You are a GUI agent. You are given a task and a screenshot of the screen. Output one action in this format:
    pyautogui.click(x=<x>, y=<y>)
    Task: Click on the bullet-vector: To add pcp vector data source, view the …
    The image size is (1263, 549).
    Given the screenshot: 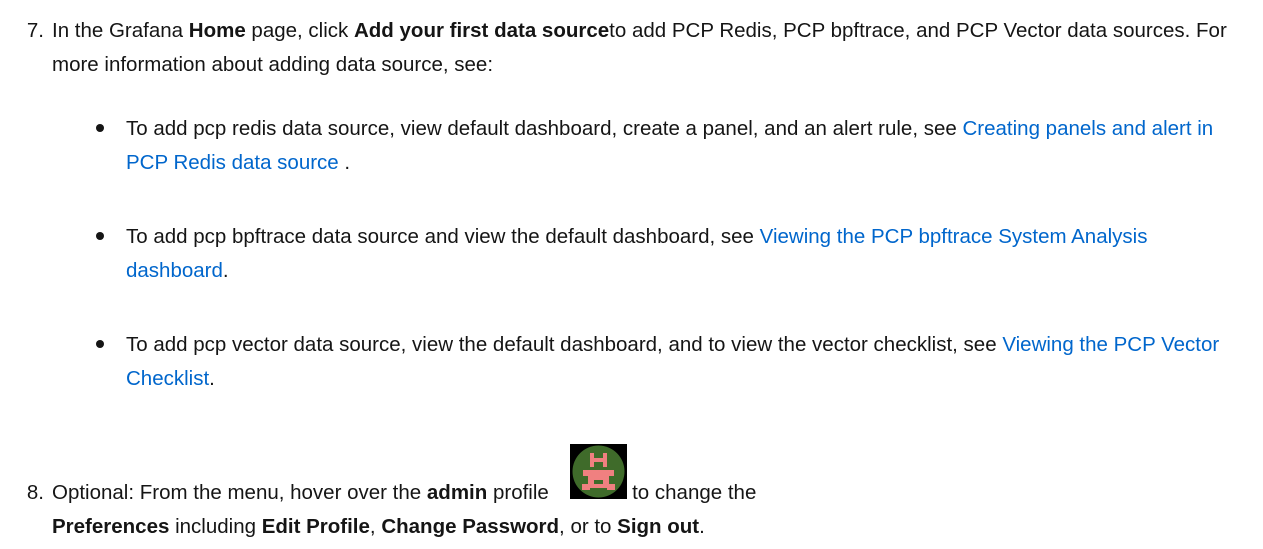 What is the action you would take?
    pyautogui.click(x=666, y=362)
    